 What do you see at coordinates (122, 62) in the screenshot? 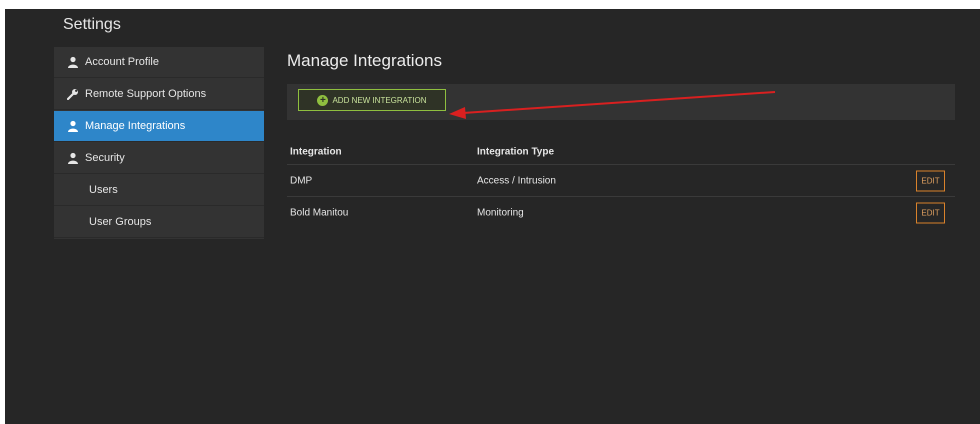
I see `sidebar-item-label: Account Profile` at bounding box center [122, 62].